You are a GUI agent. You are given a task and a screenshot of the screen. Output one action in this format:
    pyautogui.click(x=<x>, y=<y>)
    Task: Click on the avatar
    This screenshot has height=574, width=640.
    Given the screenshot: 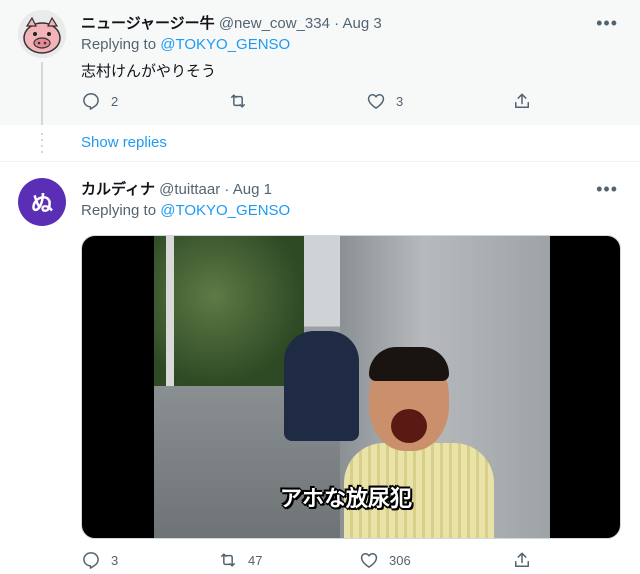 What is the action you would take?
    pyautogui.click(x=42, y=34)
    